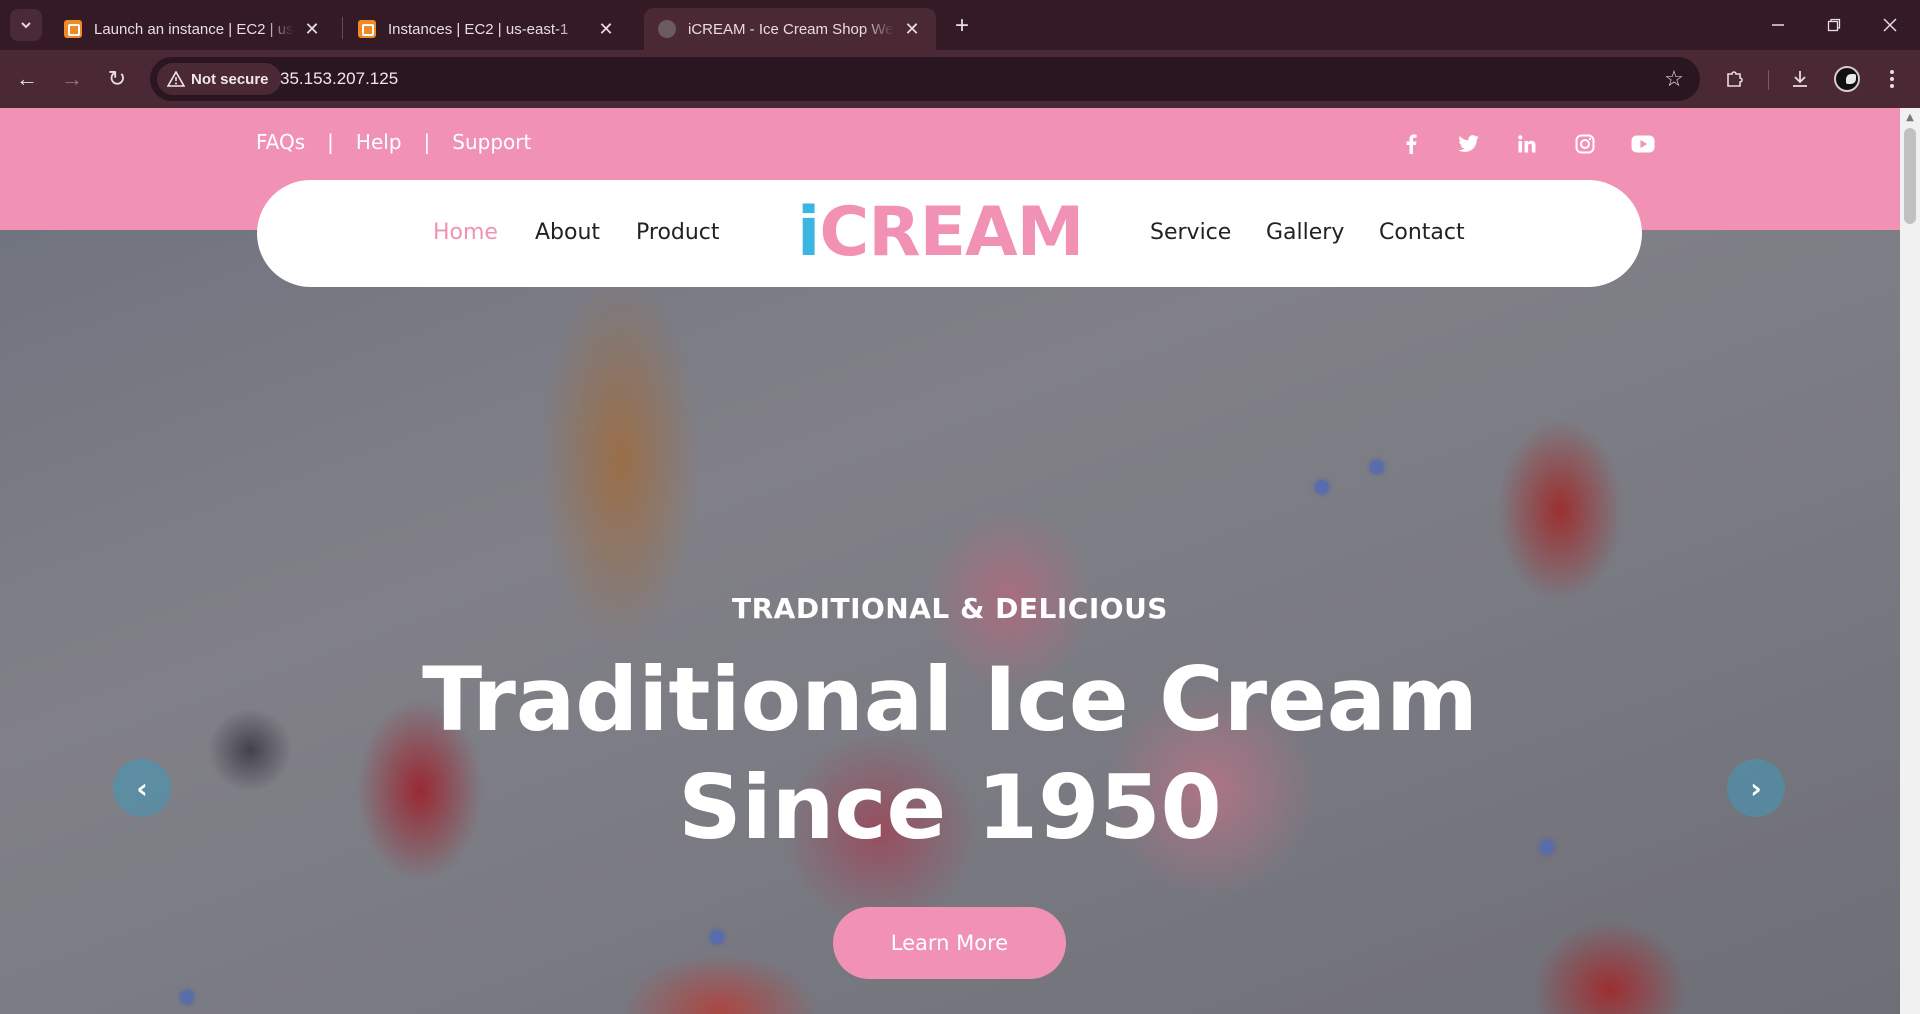  I want to click on chevron-right-icon: ›, so click(1756, 788).